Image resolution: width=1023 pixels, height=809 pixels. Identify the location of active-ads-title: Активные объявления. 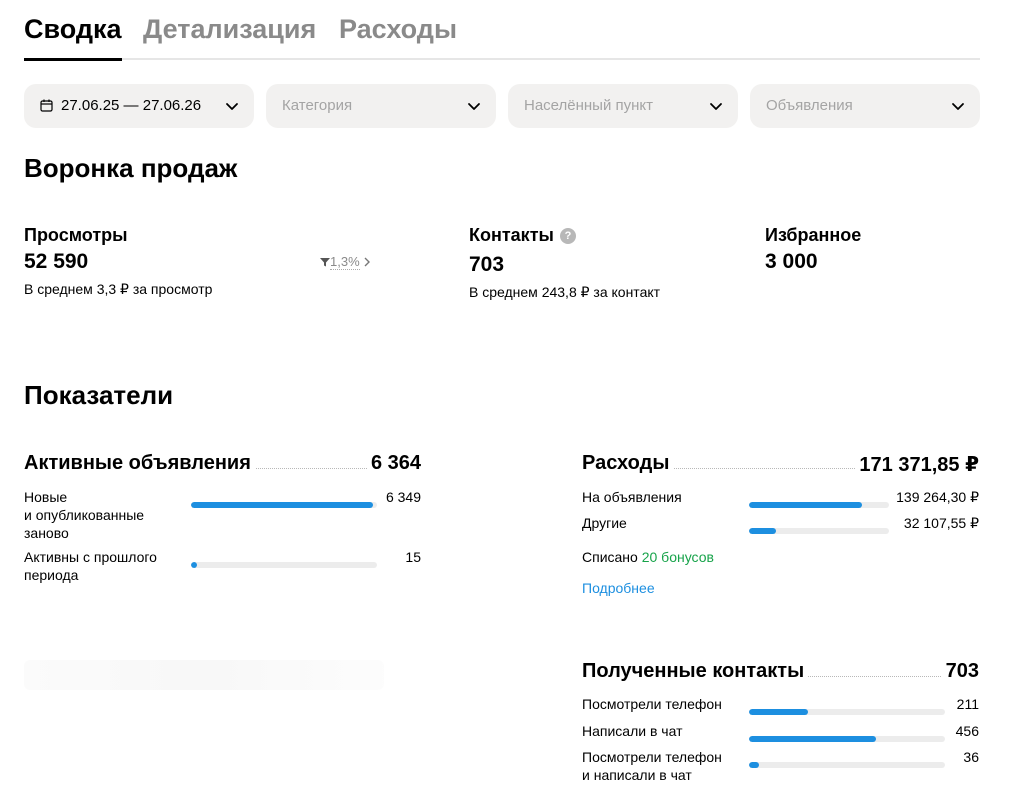
(139, 463).